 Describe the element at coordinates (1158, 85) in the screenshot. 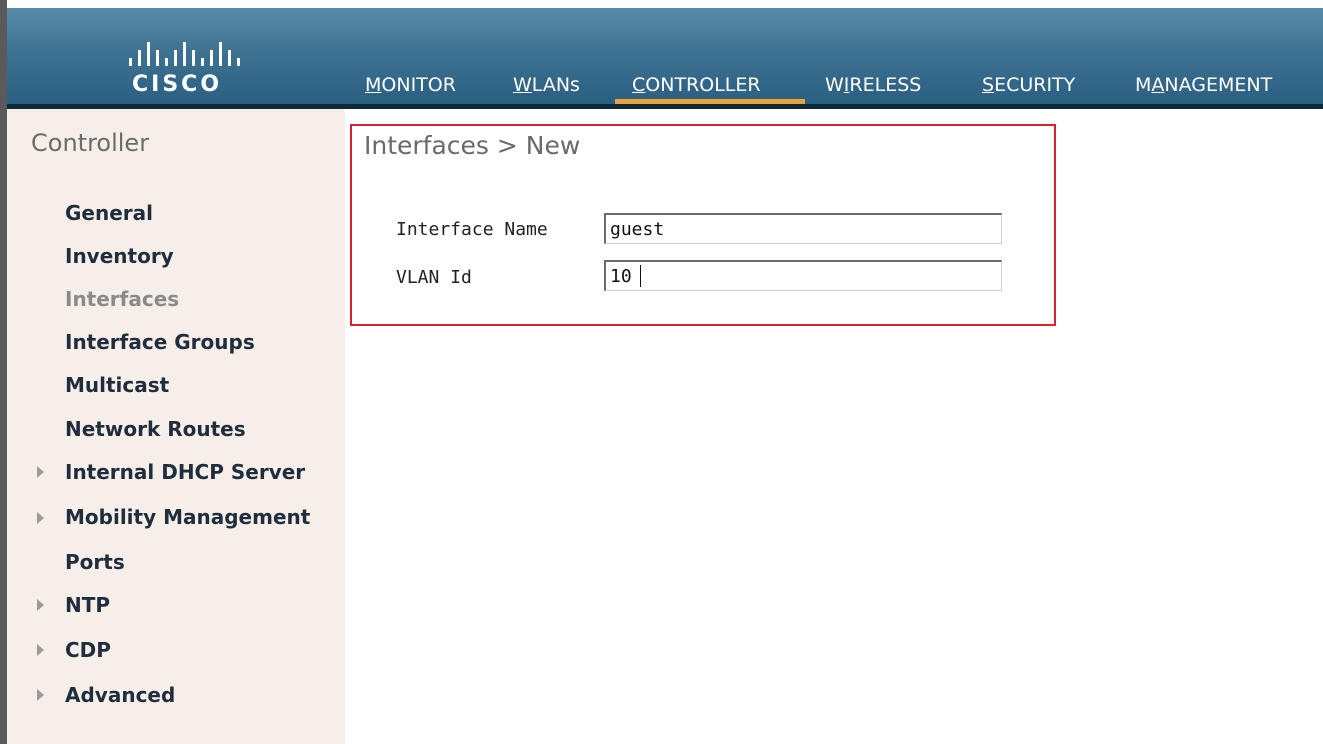

I see `nav-management-accesskey: A` at that location.